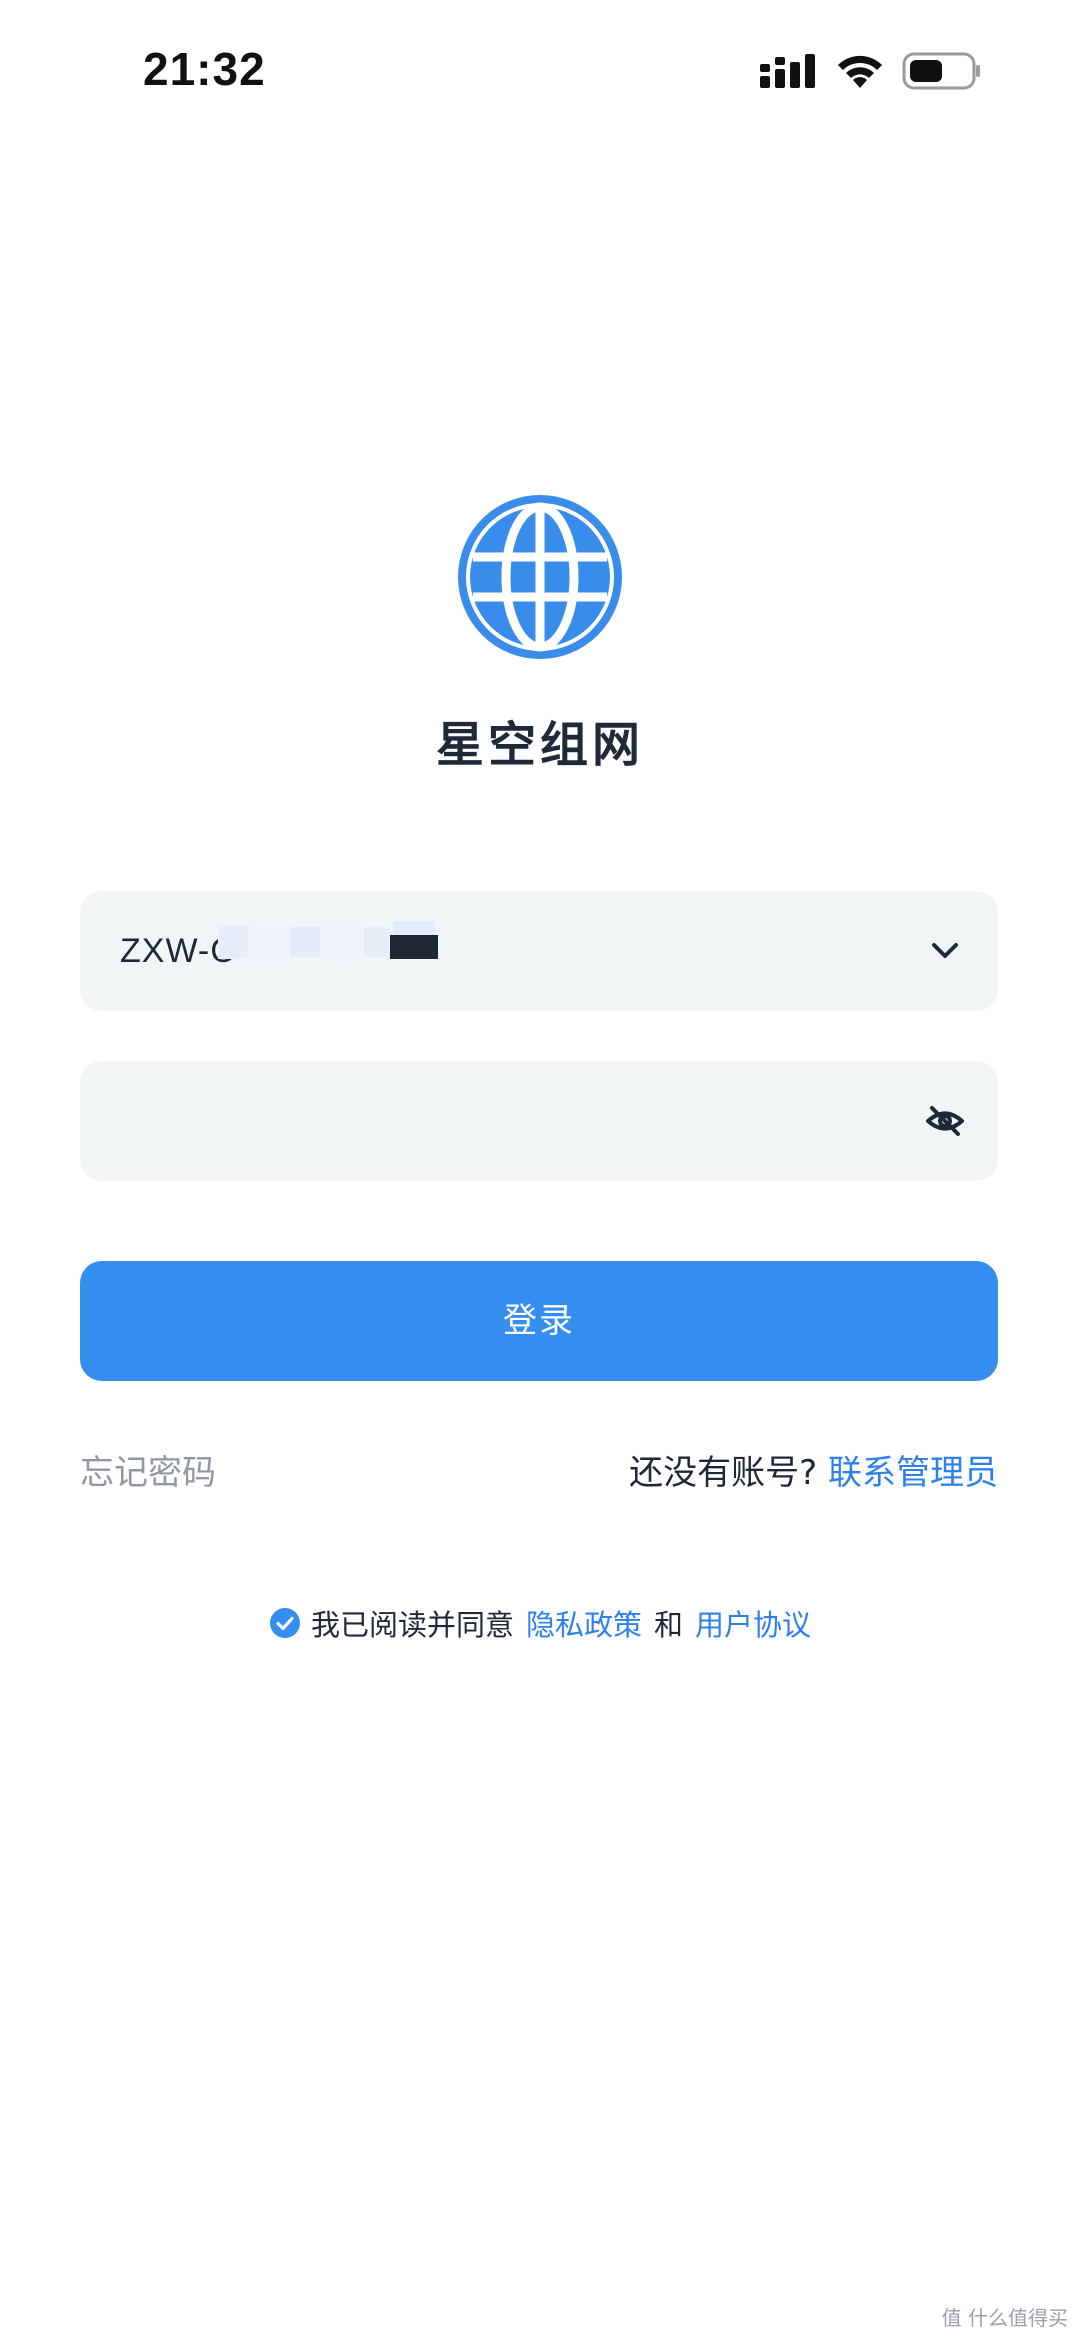  What do you see at coordinates (913, 1473) in the screenshot?
I see `contact-admin-link: 联系管理员` at bounding box center [913, 1473].